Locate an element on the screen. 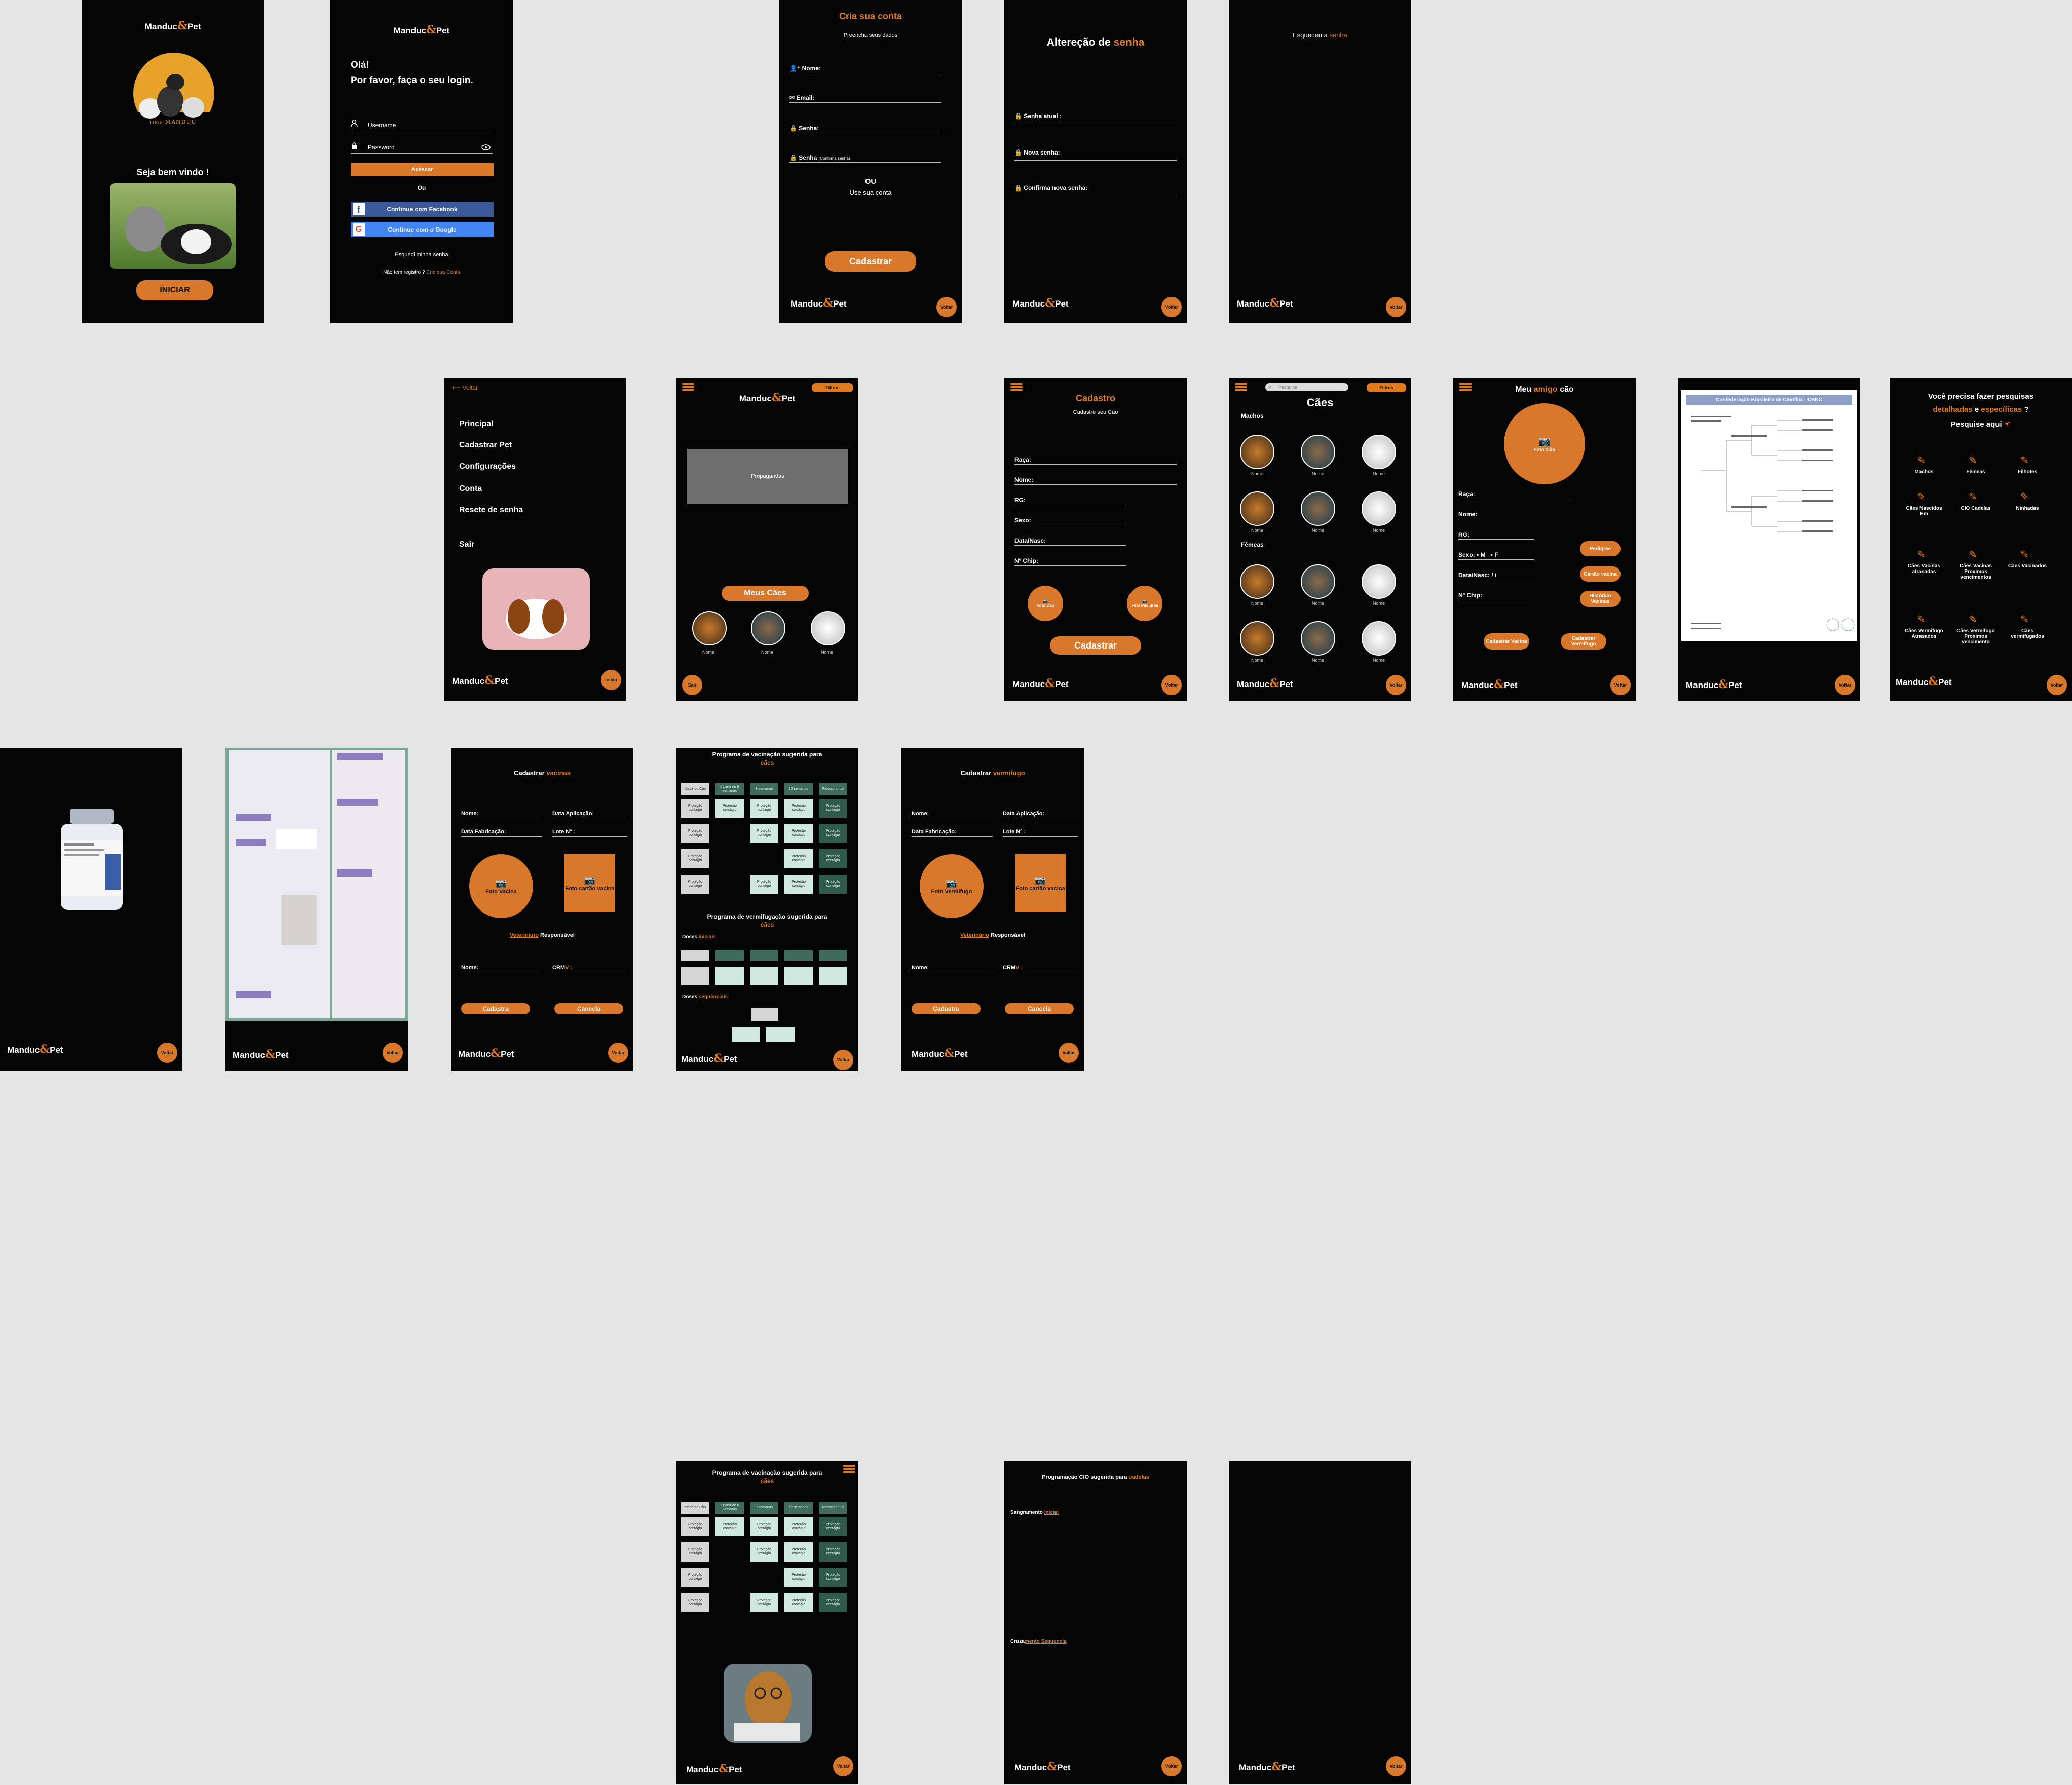 The height and width of the screenshot is (1785, 2072). search-option: Cães Vermifugo Proximos vencimento is located at coordinates (1976, 636).